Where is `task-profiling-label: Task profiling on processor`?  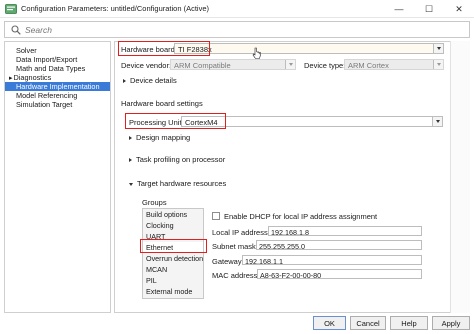
task-profiling-label: Task profiling on processor is located at coordinates (181, 159).